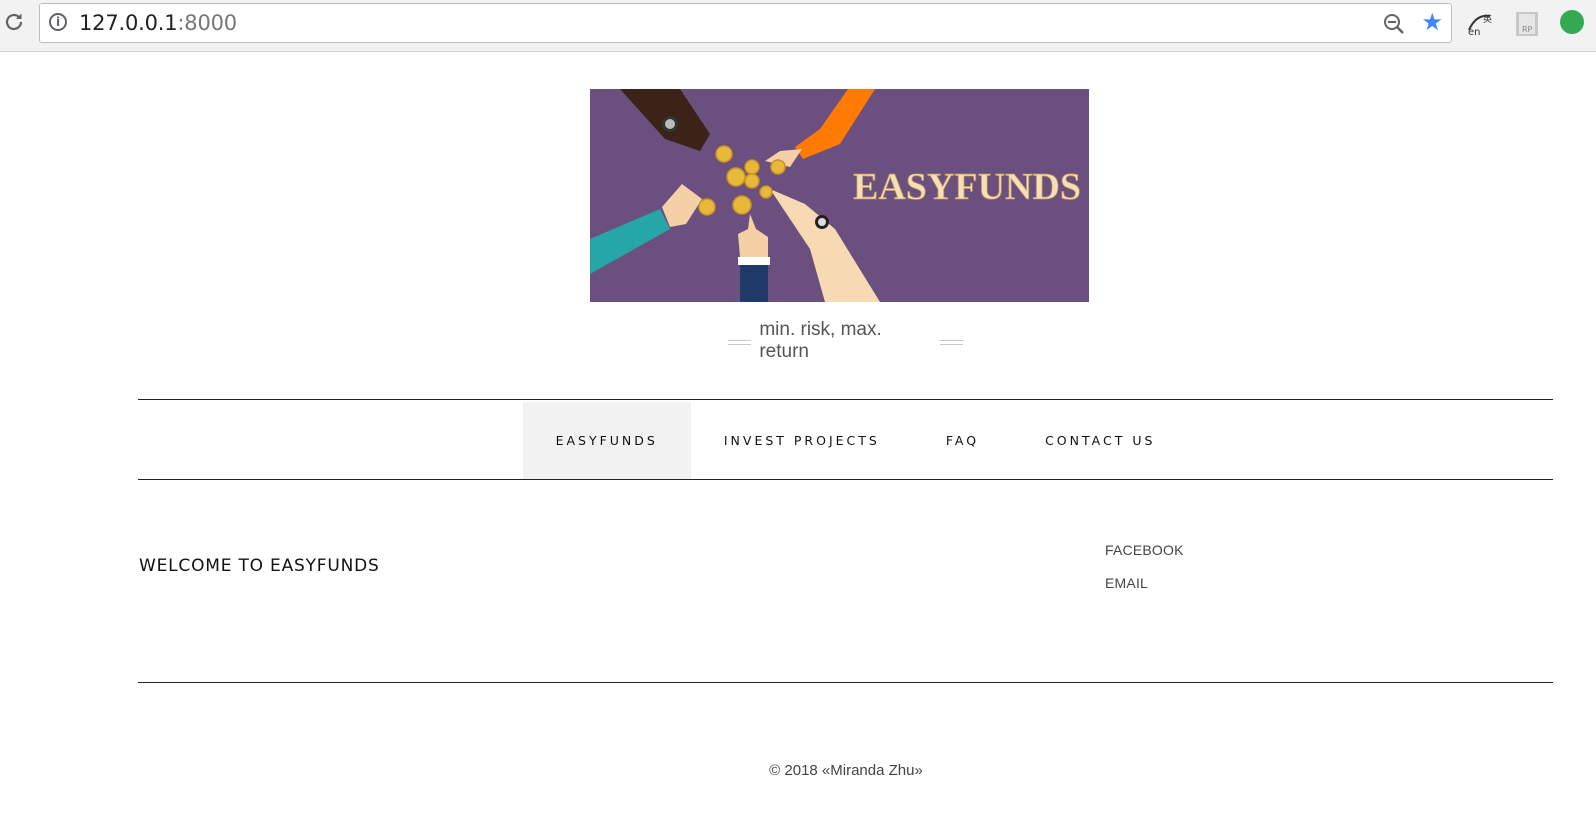 This screenshot has width=1596, height=832. I want to click on main-nav: EASYFUNDS INVEST PROJECTS FAQ CONTACT US, so click(845, 440).